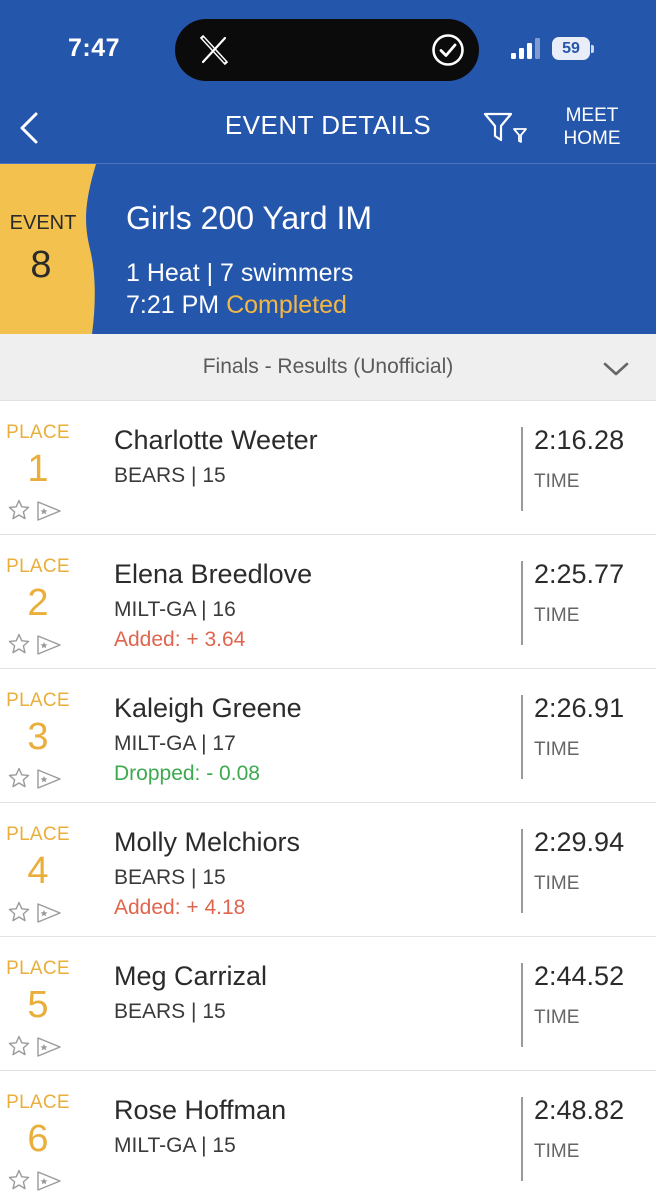  I want to click on event-title: Girls 200 Yard IM, so click(249, 218).